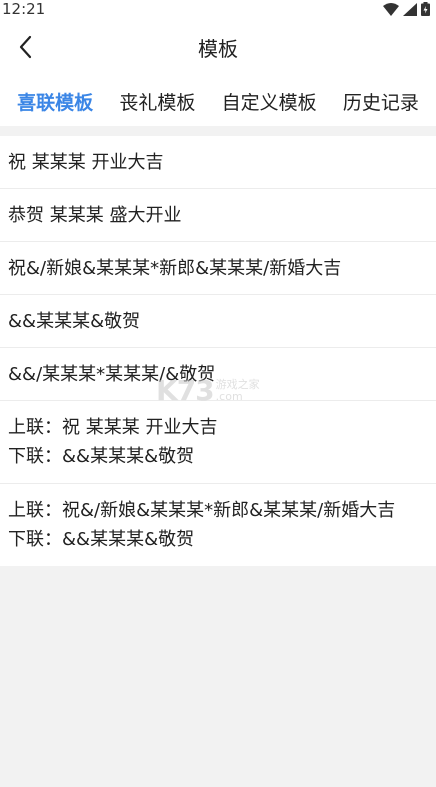 This screenshot has width=436, height=787. What do you see at coordinates (86, 162) in the screenshot?
I see `template-text: 祝 某某某 开业大吉` at bounding box center [86, 162].